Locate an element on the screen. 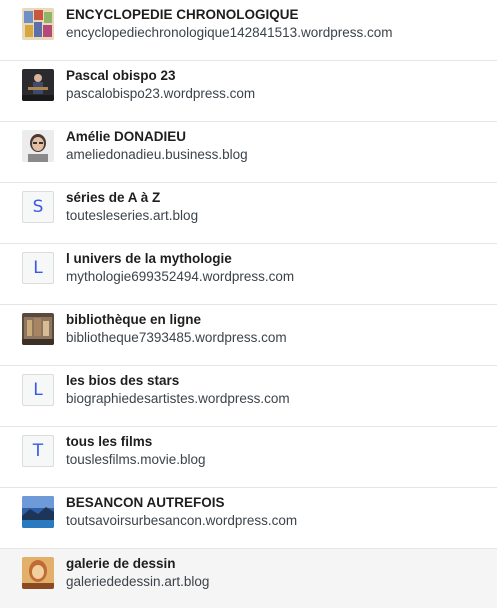 The width and height of the screenshot is (497, 608). site-url: biographiedesartistes.wordpress.com is located at coordinates (178, 398).